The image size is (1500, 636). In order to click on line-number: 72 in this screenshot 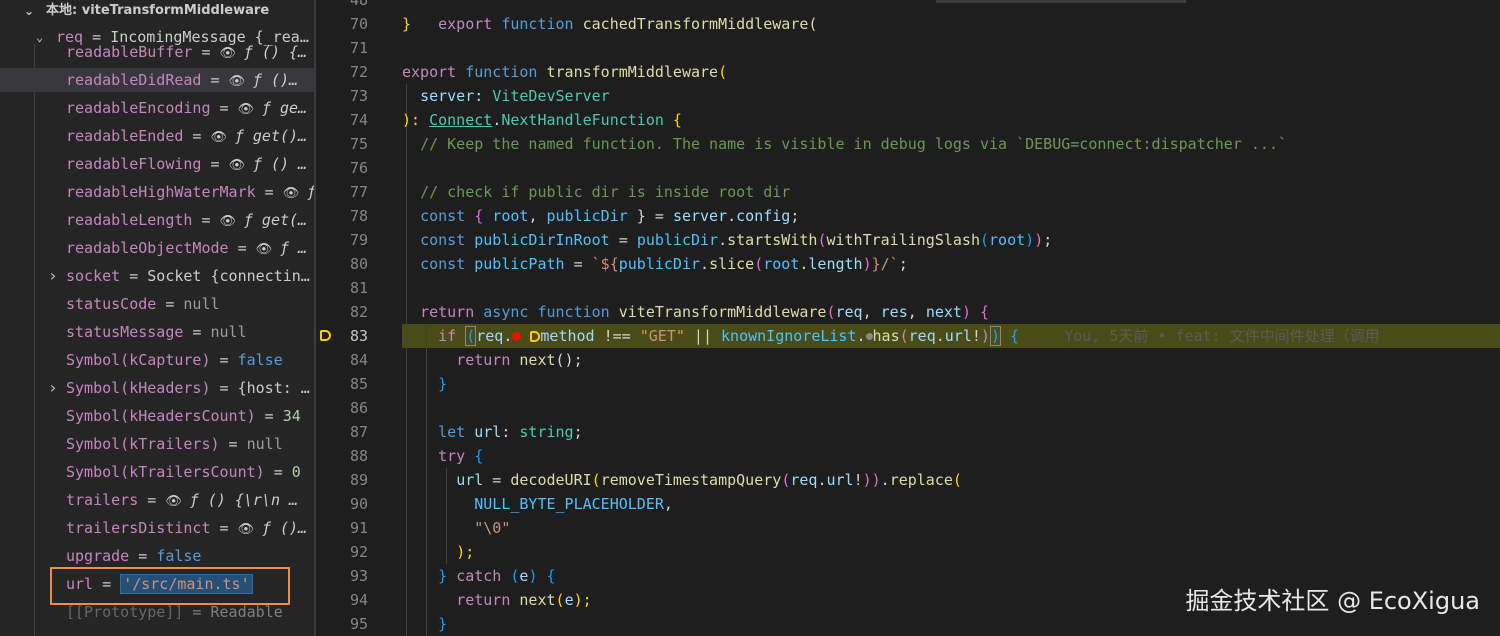, I will do `click(342, 72)`.